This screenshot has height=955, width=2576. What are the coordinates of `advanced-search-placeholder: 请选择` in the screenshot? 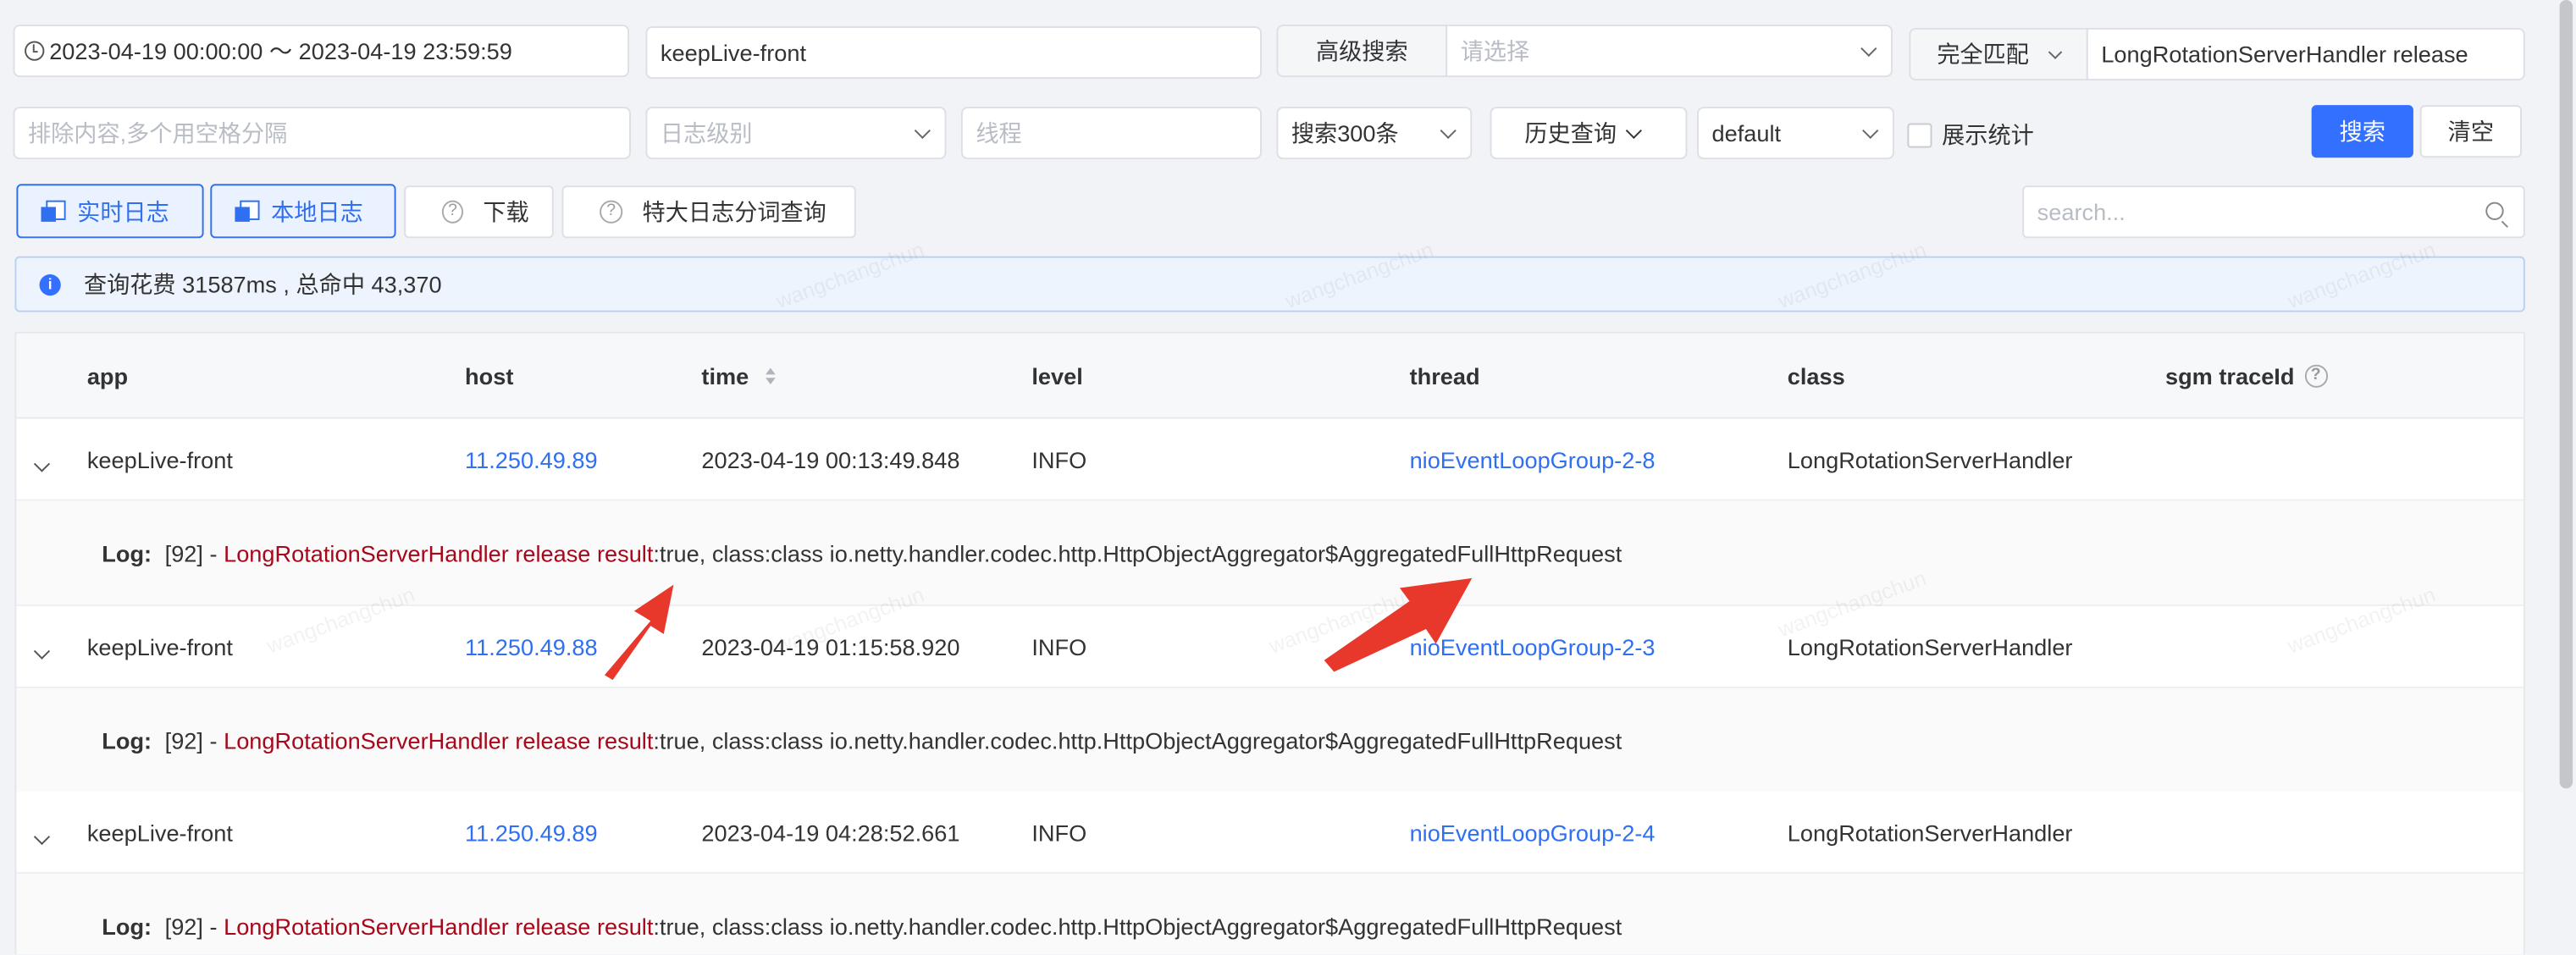 It's located at (1495, 50).